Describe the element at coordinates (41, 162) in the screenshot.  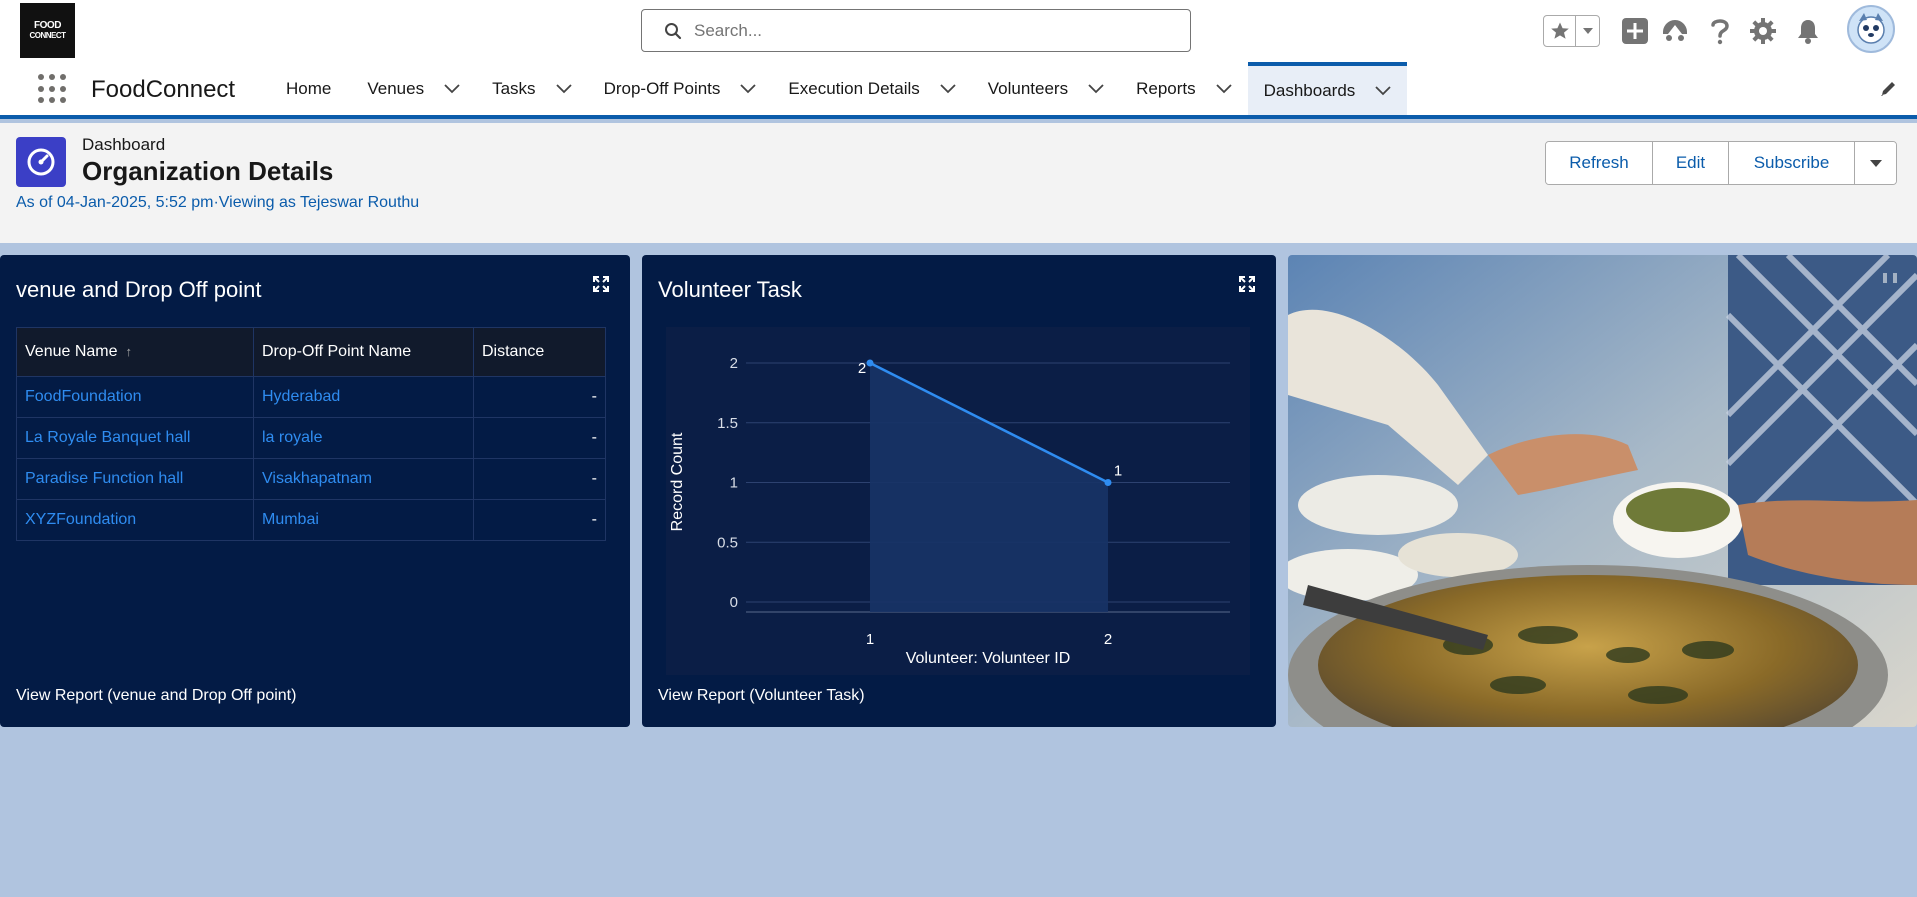
I see `dashboard-icon` at that location.